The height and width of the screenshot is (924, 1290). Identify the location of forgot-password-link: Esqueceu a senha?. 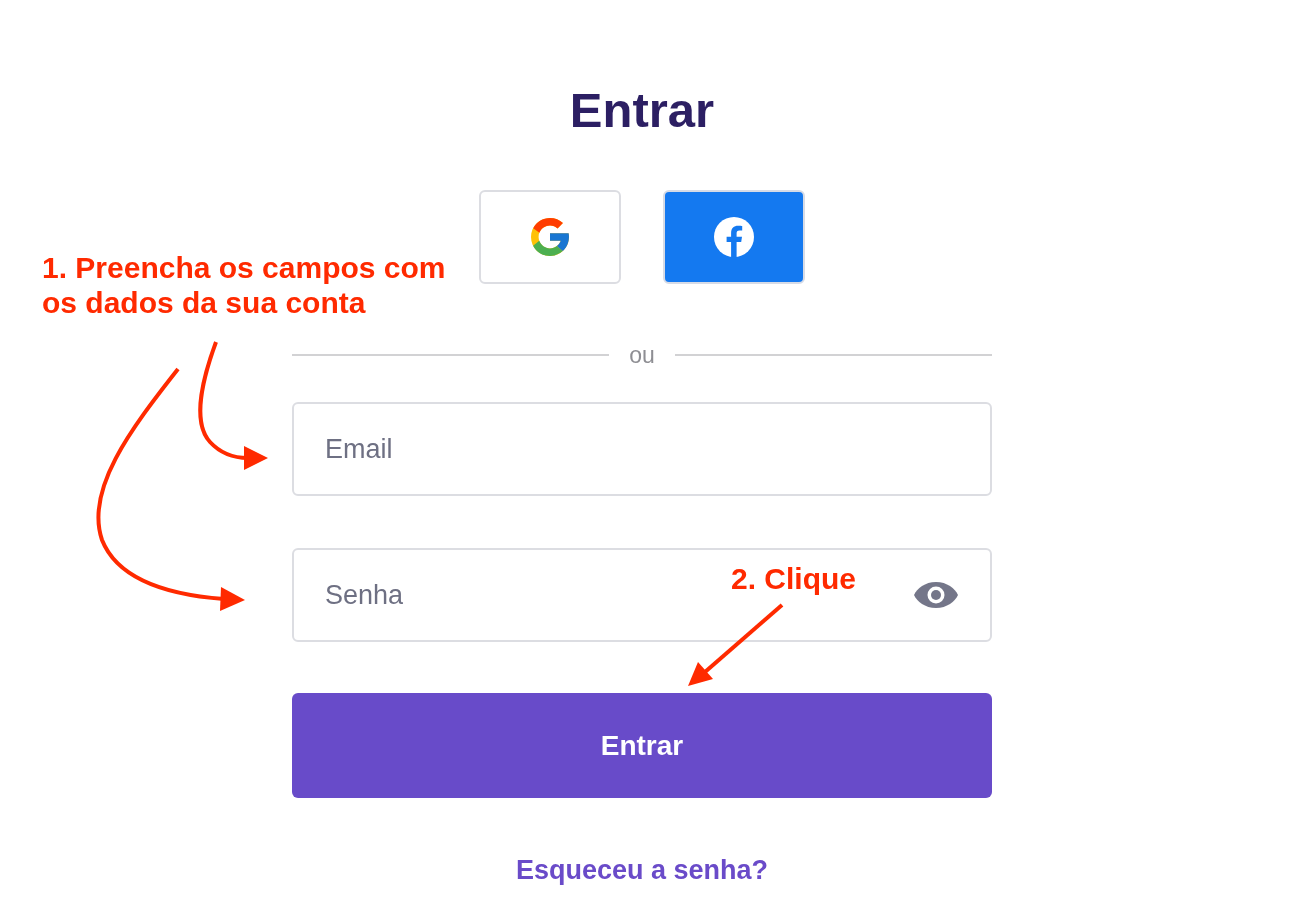
(642, 870).